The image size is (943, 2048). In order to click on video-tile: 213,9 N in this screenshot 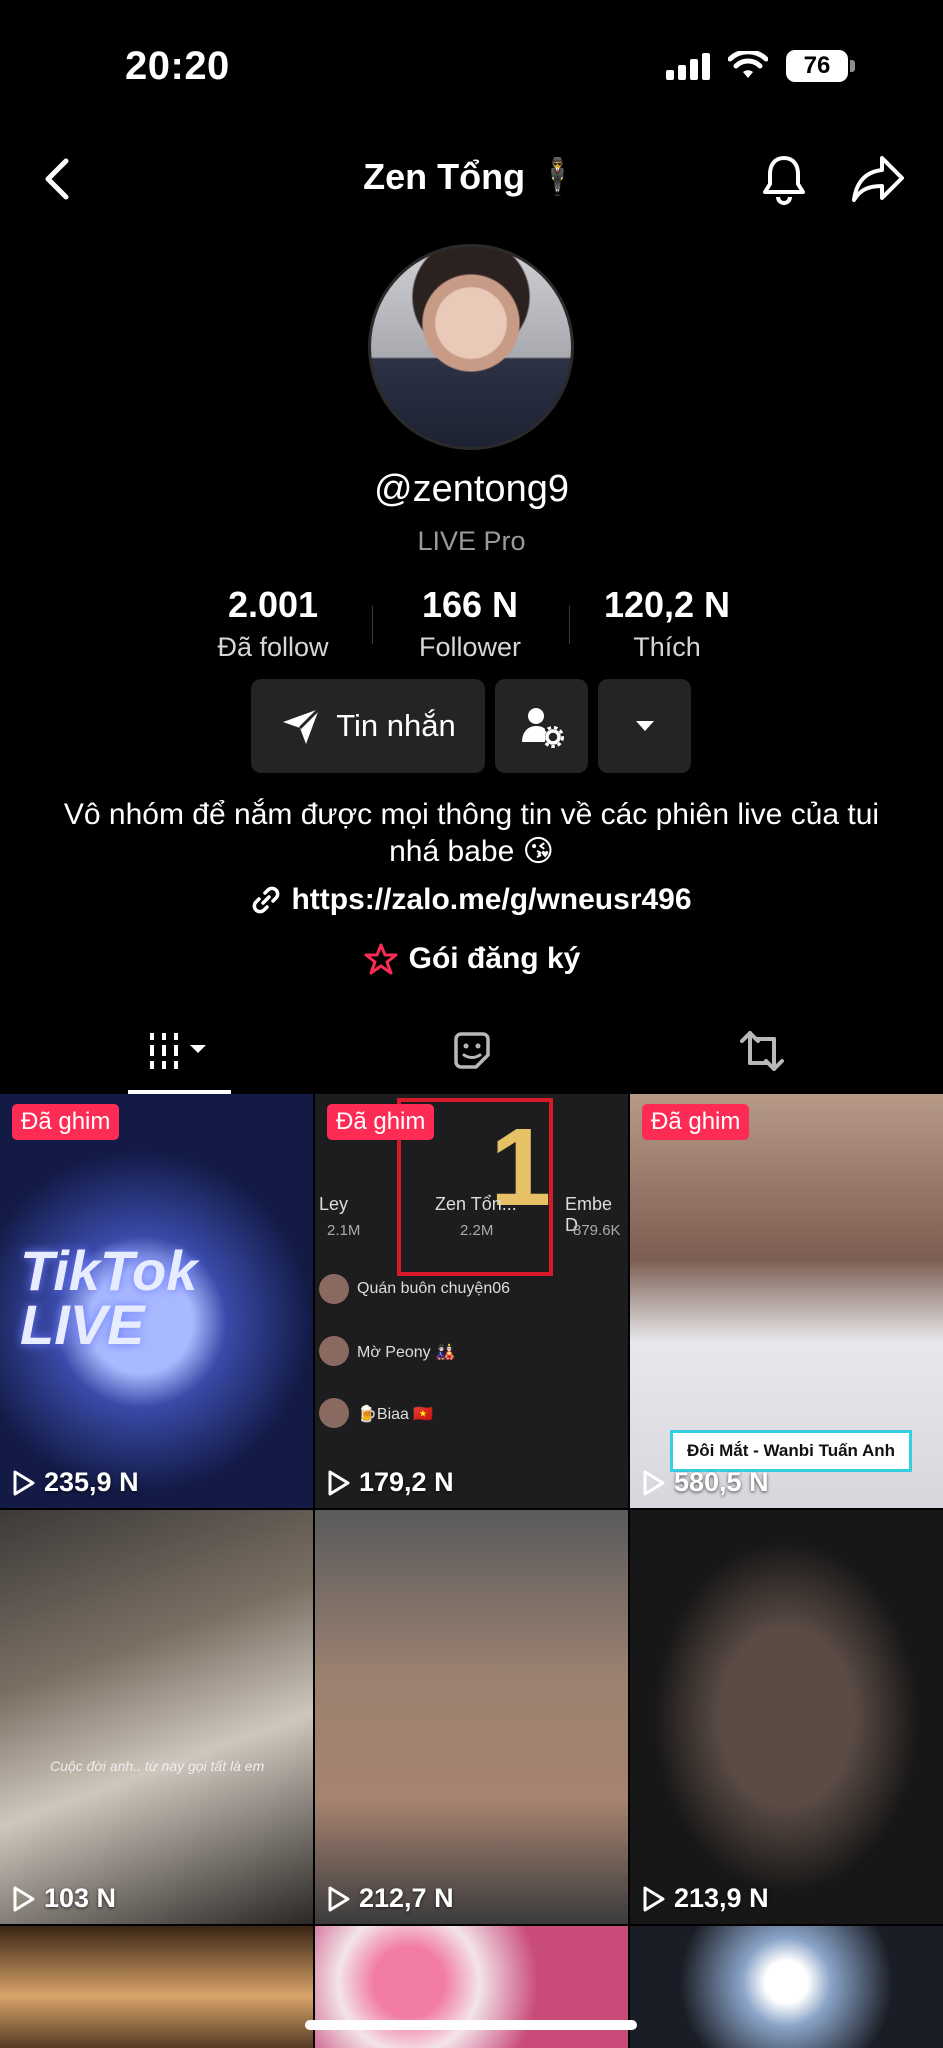, I will do `click(786, 1717)`.